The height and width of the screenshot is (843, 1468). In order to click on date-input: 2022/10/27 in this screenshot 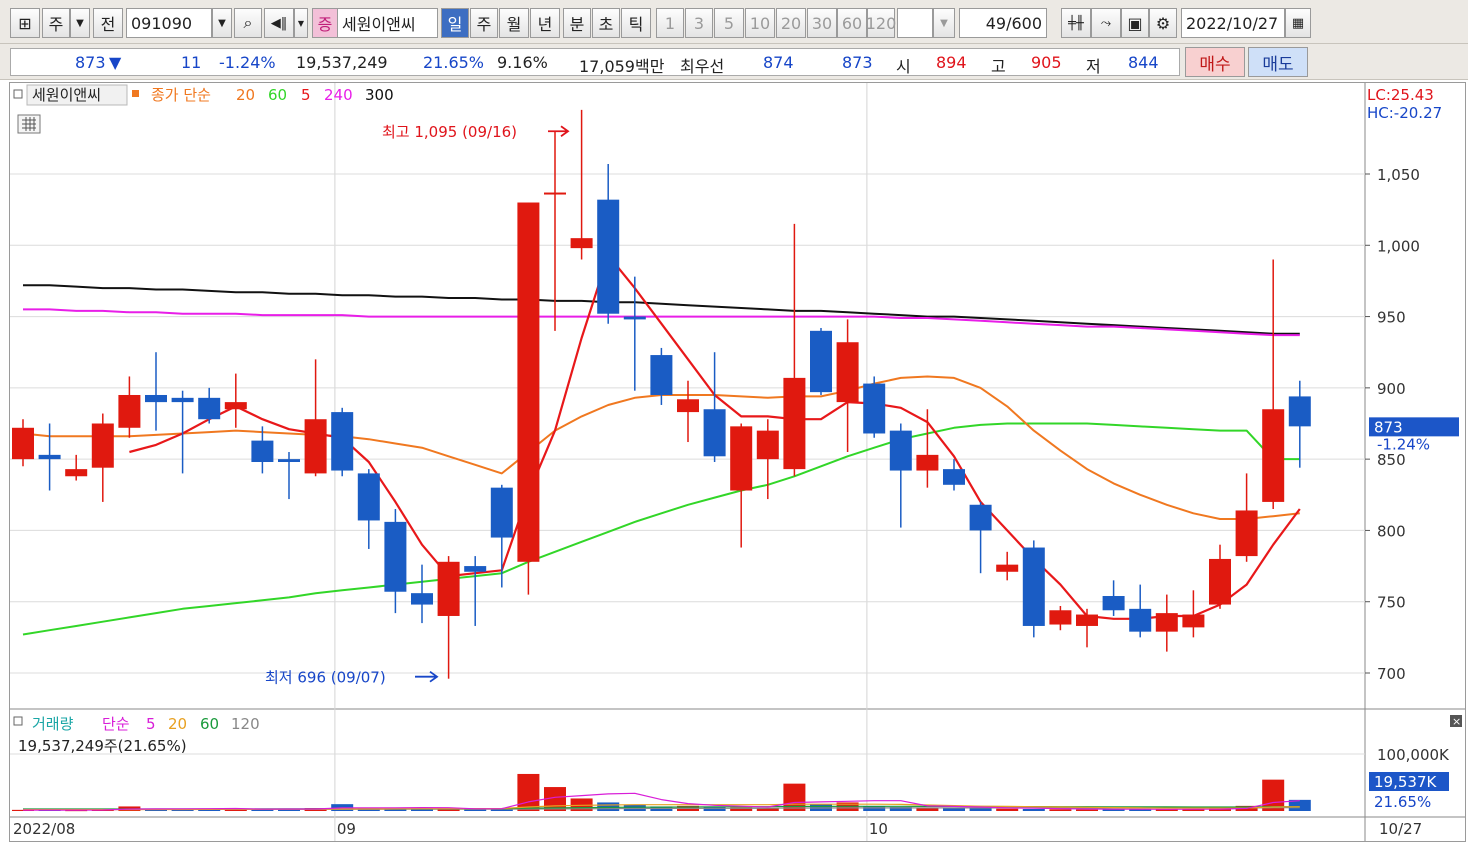, I will do `click(1233, 23)`.